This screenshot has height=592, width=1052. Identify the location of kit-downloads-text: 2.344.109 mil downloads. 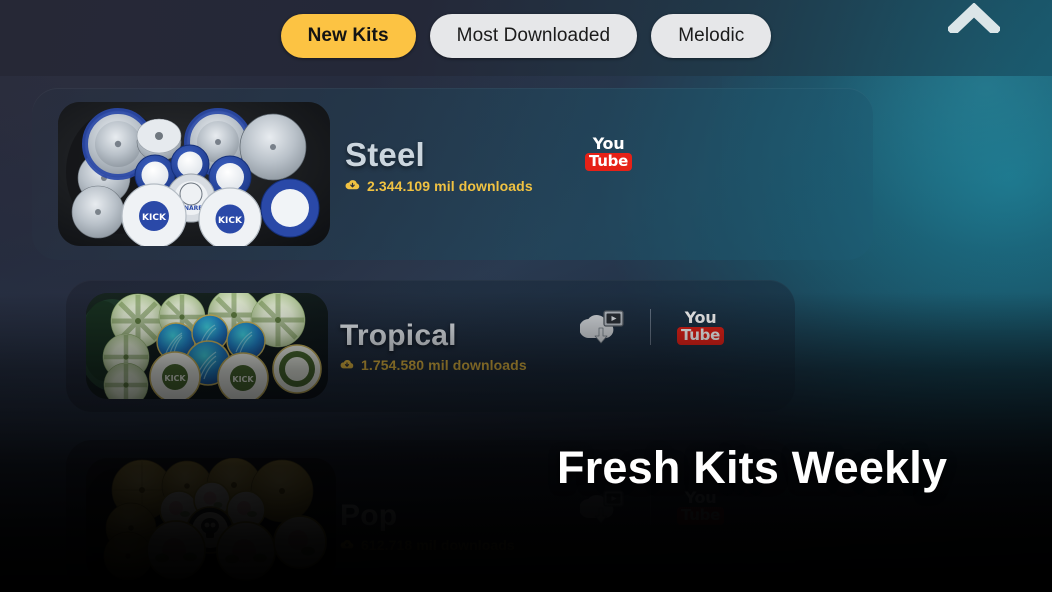
(450, 185).